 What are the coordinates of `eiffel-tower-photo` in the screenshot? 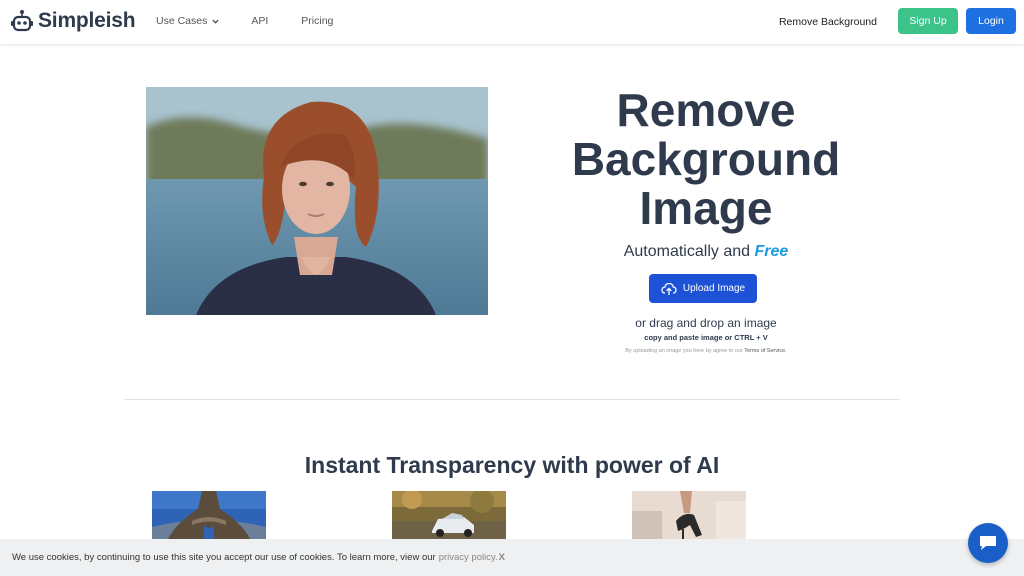 It's located at (209, 515).